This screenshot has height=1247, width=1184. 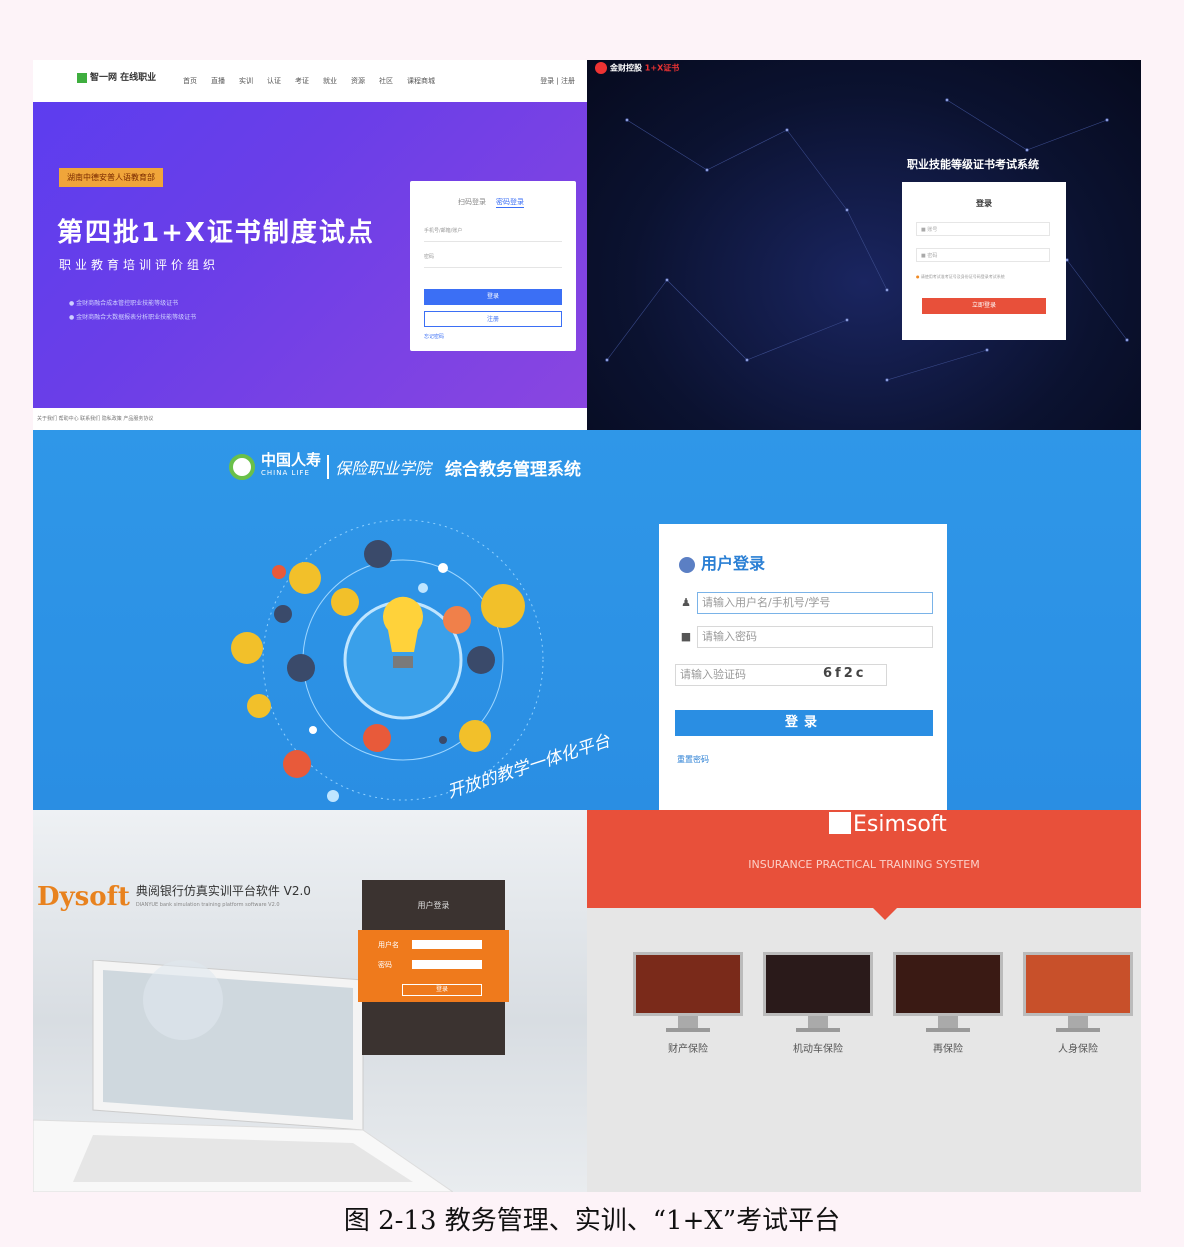 What do you see at coordinates (844, 673) in the screenshot?
I see `captcha-image: 6f2c` at bounding box center [844, 673].